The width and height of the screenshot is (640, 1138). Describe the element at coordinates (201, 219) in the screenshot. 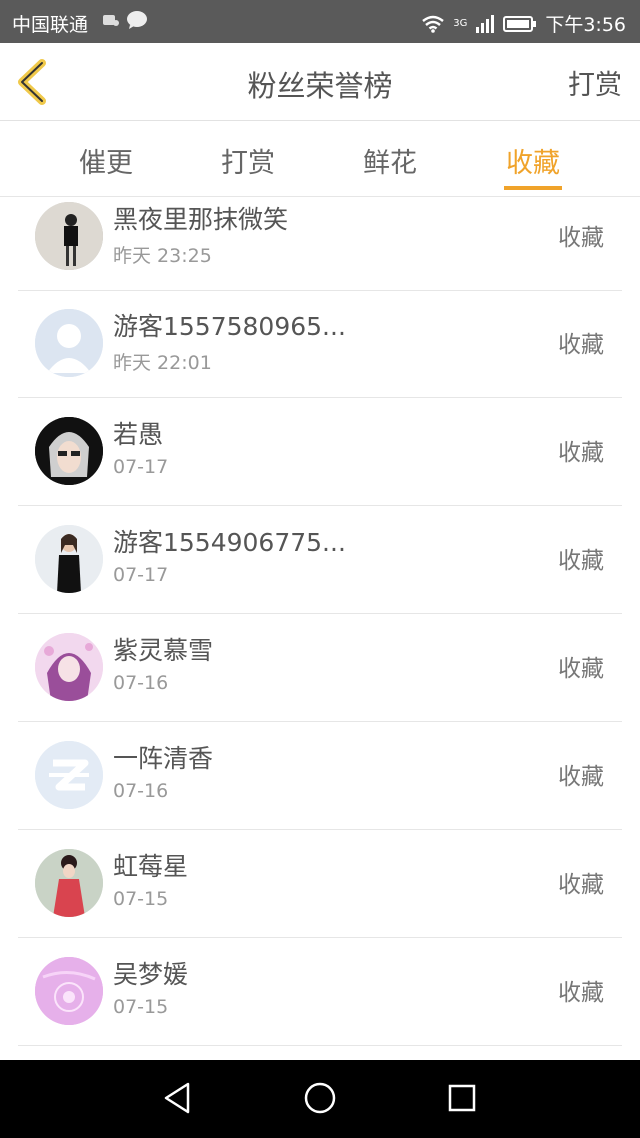

I see `user-name: 黑夜里那抹微笑` at that location.